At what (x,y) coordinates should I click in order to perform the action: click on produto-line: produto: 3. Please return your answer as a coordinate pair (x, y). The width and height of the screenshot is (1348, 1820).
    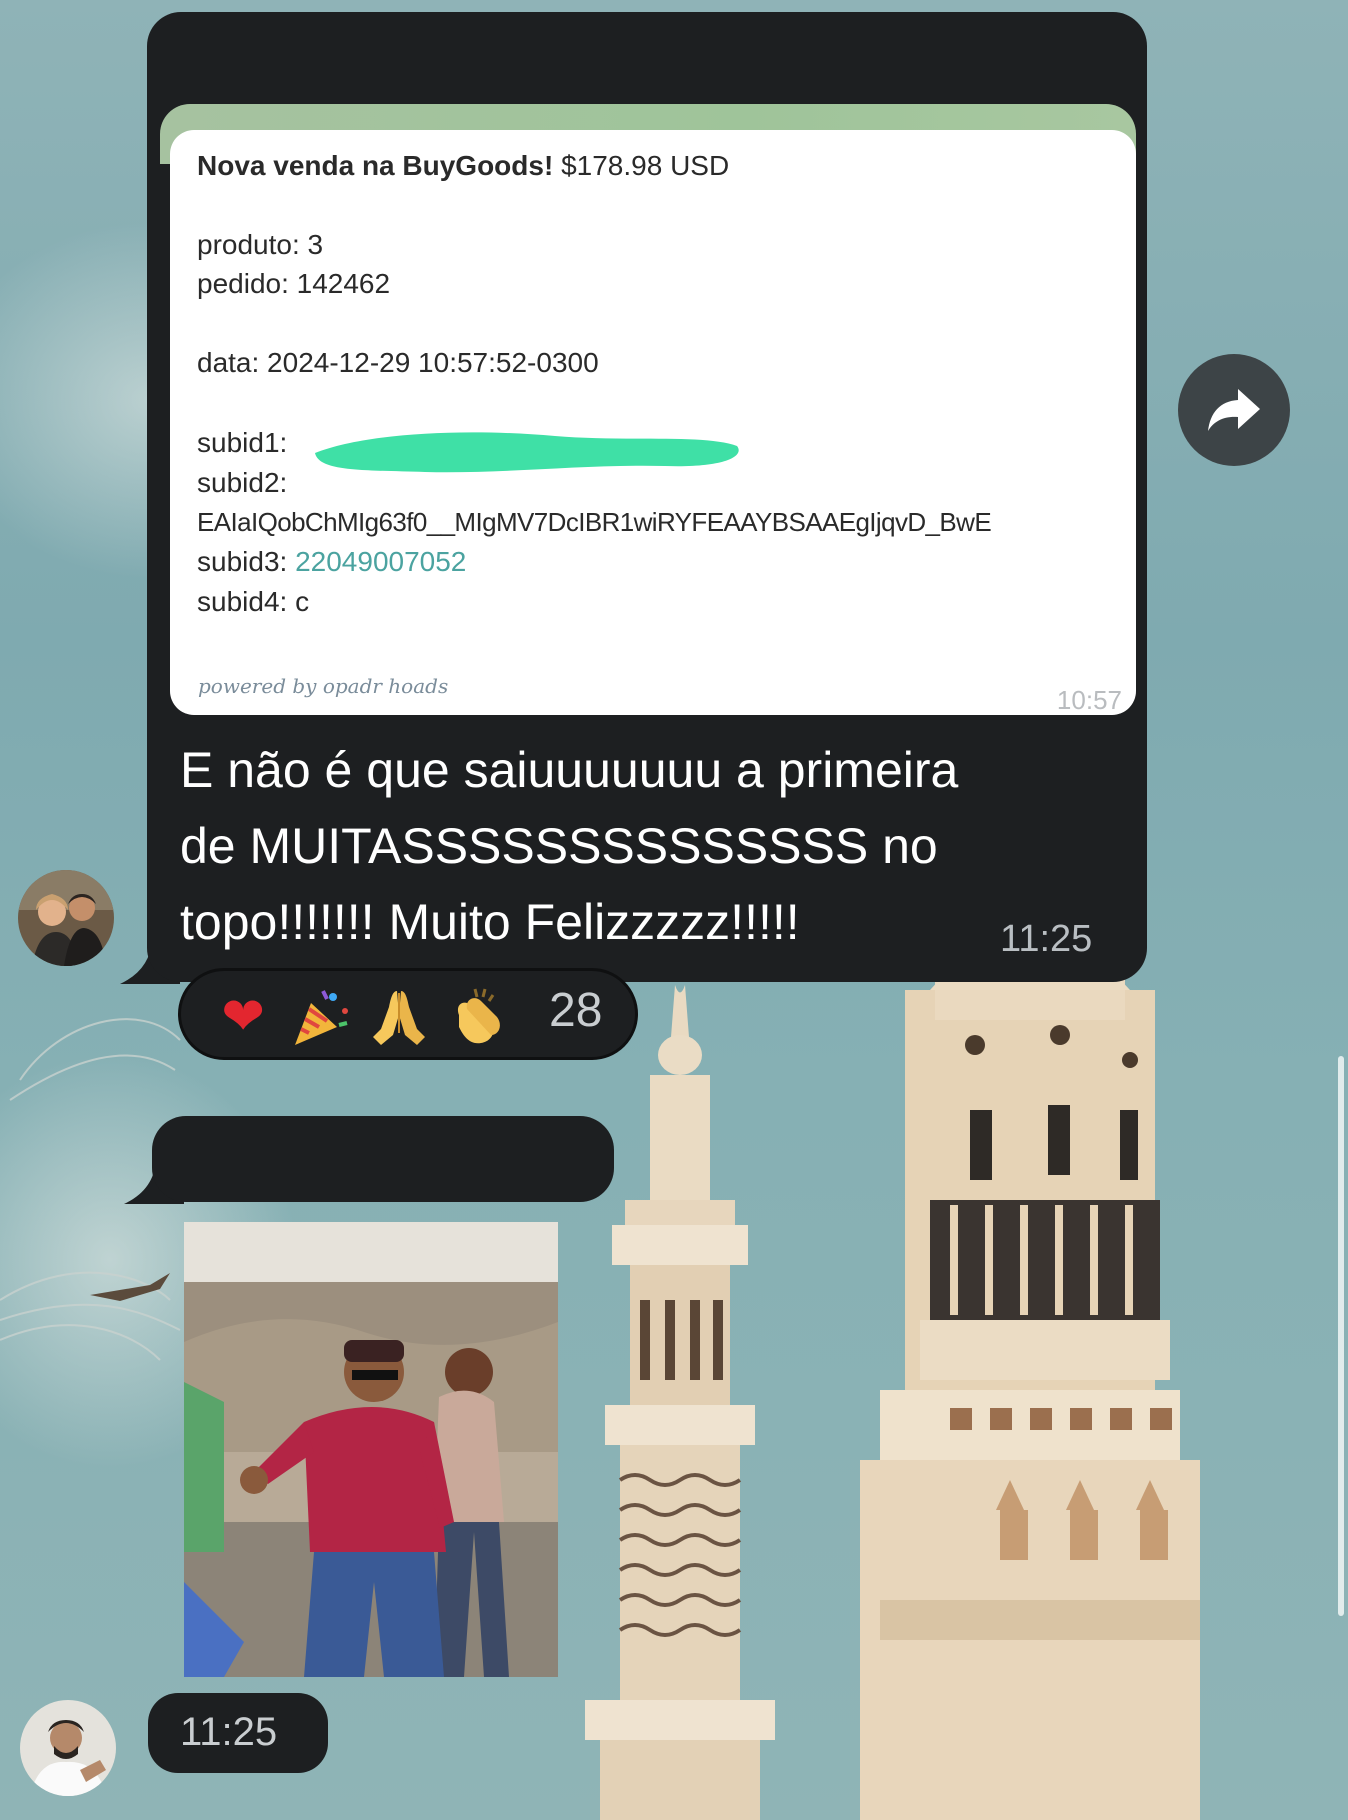
    Looking at the image, I should click on (260, 244).